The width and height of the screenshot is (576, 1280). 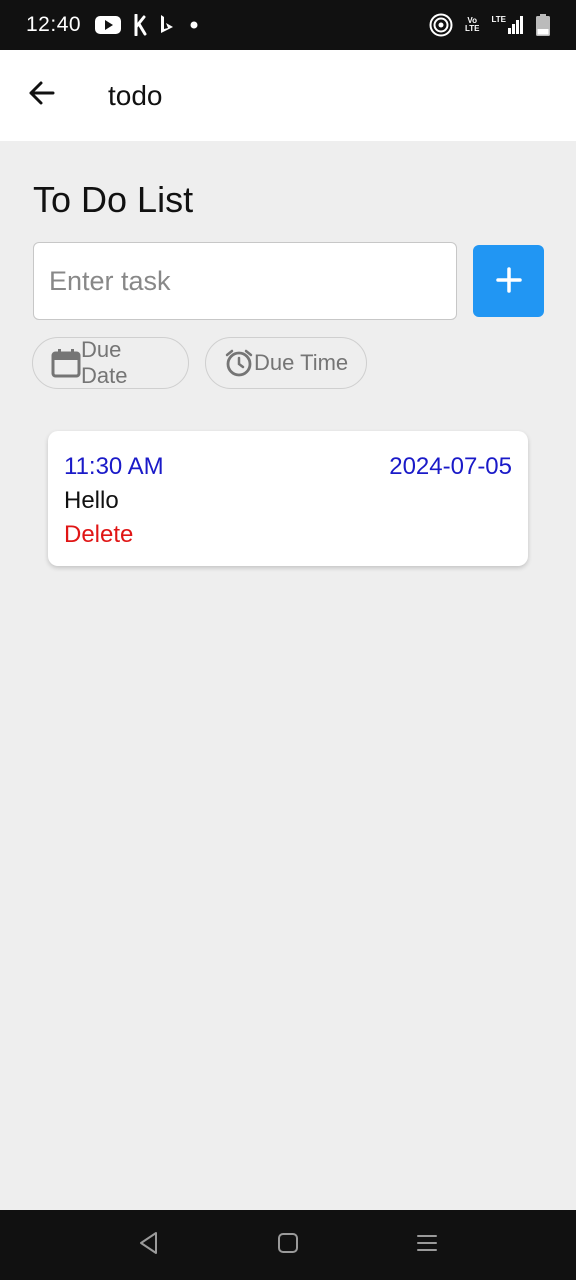 What do you see at coordinates (239, 363) in the screenshot?
I see `alarm-clock-icon` at bounding box center [239, 363].